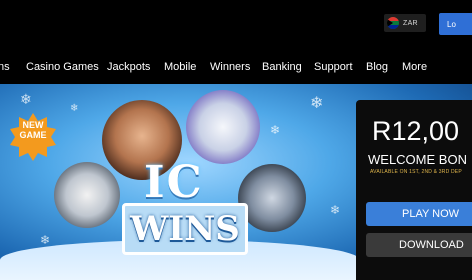  Describe the element at coordinates (416, 131) in the screenshot. I see `bonus-amount: R12,00` at that location.